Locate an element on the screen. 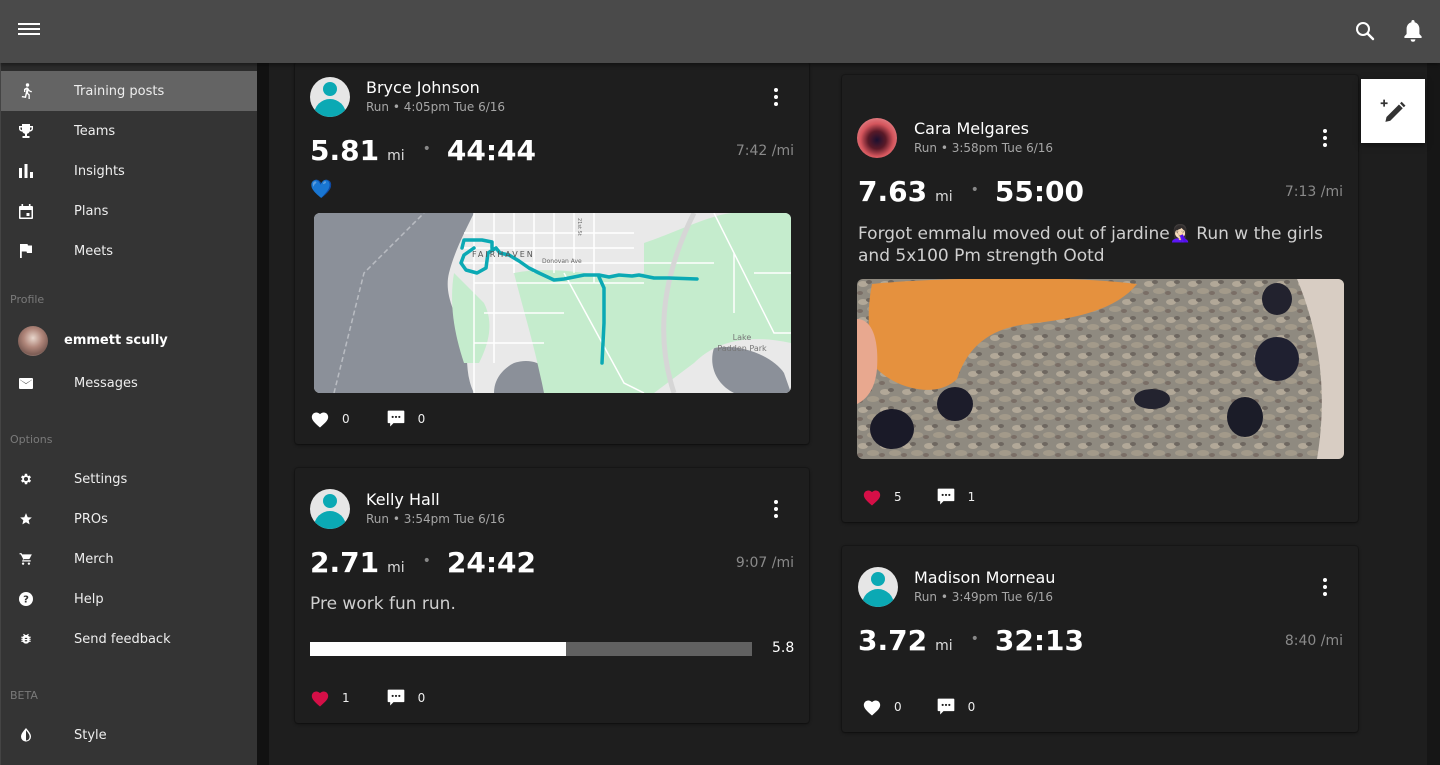 The width and height of the screenshot is (1440, 765). pace: 7:13 /mi is located at coordinates (1313, 192).